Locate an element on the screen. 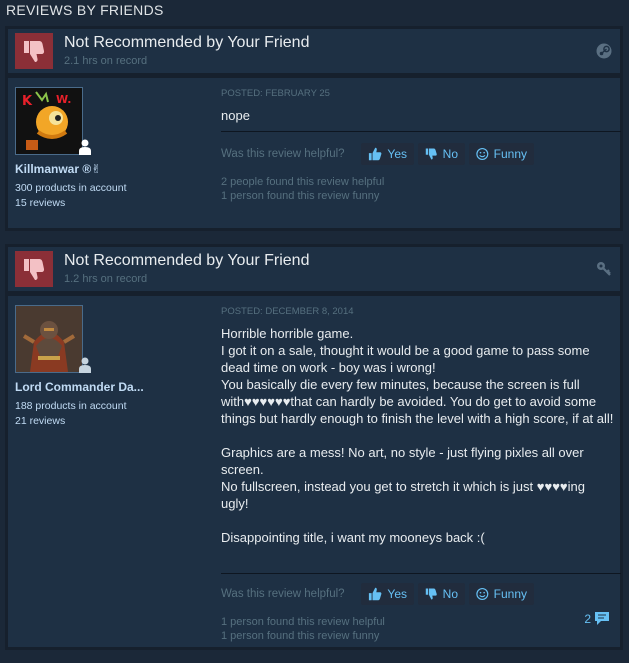 This screenshot has width=629, height=663. steam-icon is located at coordinates (604, 51).